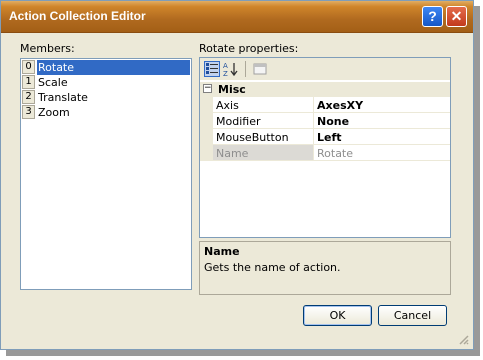 The height and width of the screenshot is (360, 483). I want to click on property-value: AxesXY, so click(340, 105).